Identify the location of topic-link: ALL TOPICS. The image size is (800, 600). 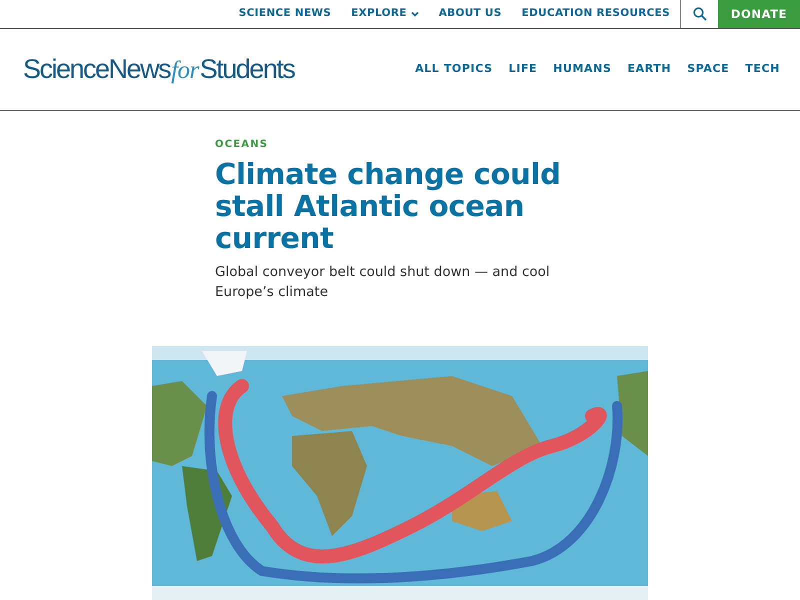
(454, 69).